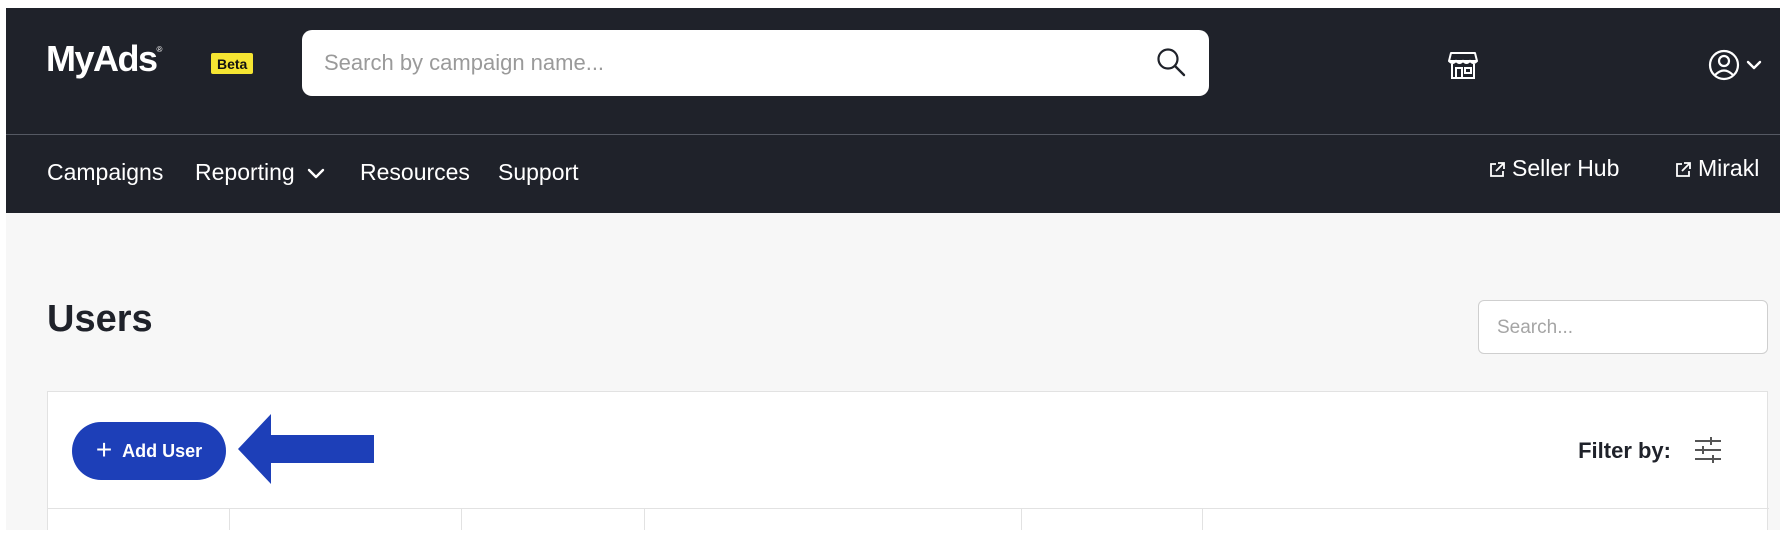  I want to click on add-user-button: + Add User, so click(149, 451).